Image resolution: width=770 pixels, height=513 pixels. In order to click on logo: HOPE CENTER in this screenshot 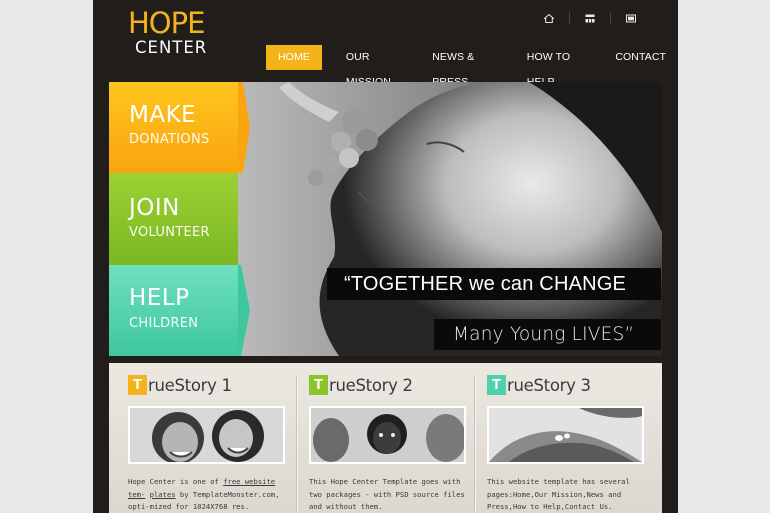, I will do `click(167, 33)`.